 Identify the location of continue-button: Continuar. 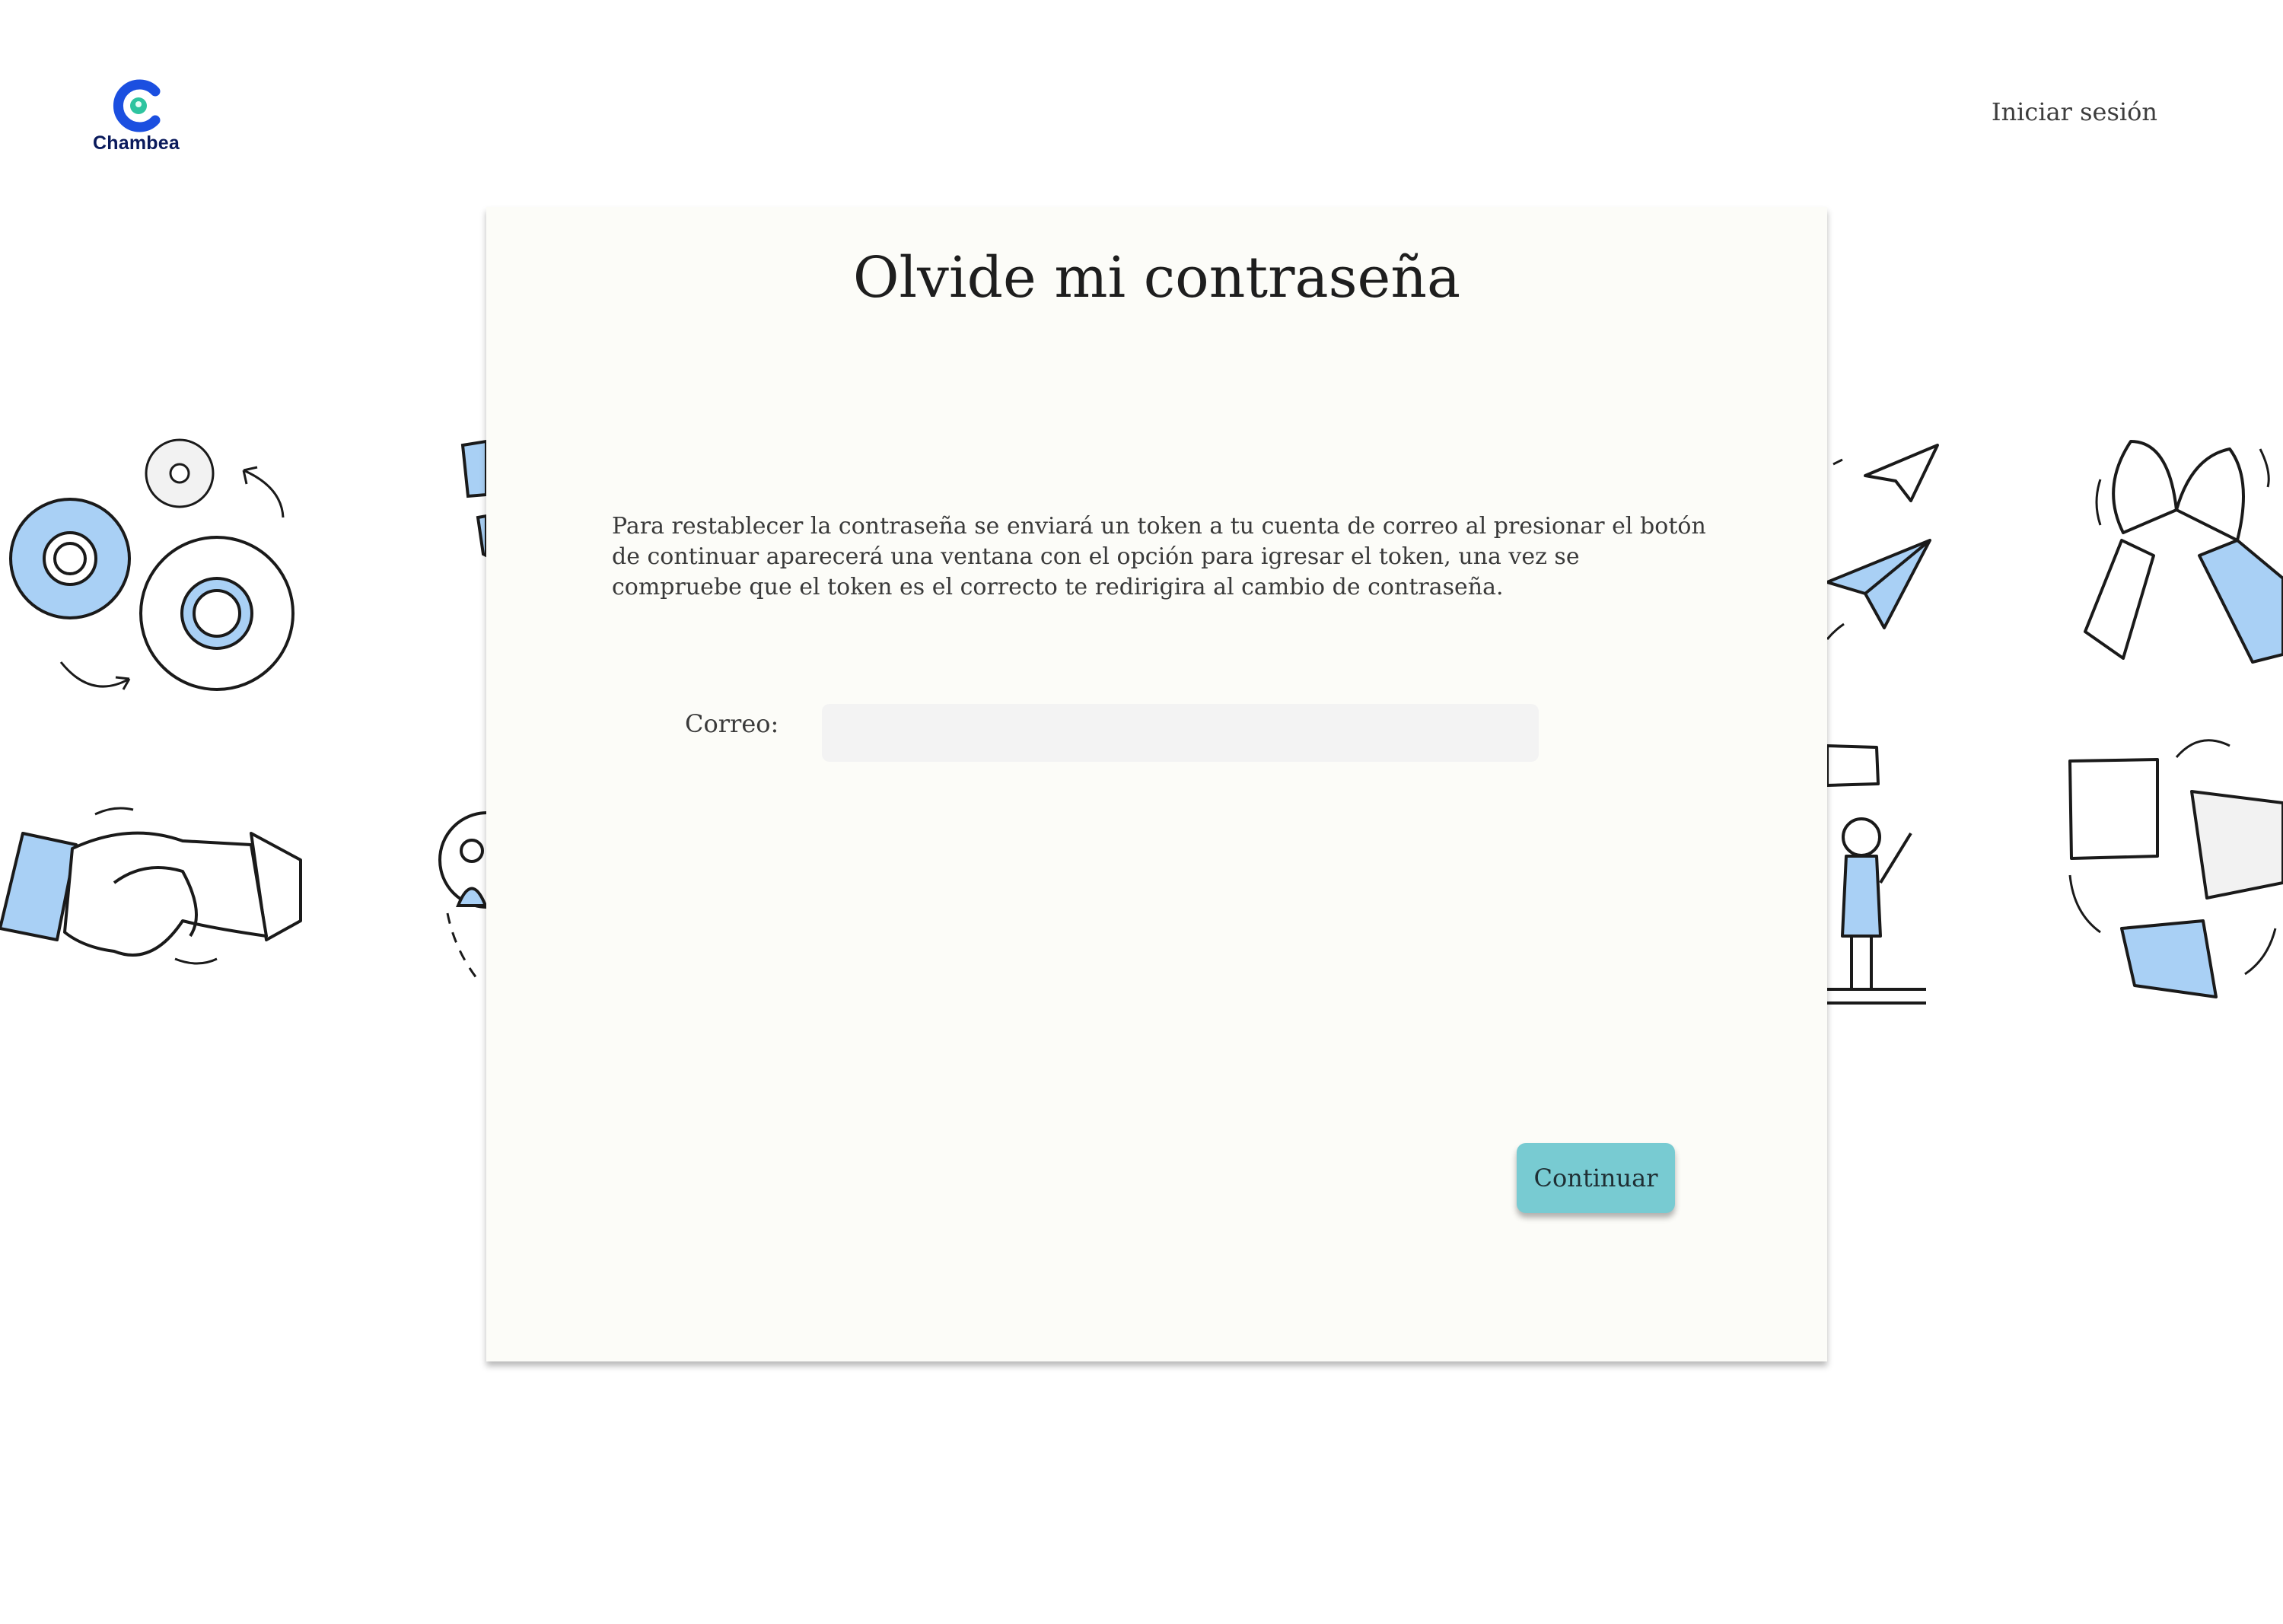
(1596, 1178).